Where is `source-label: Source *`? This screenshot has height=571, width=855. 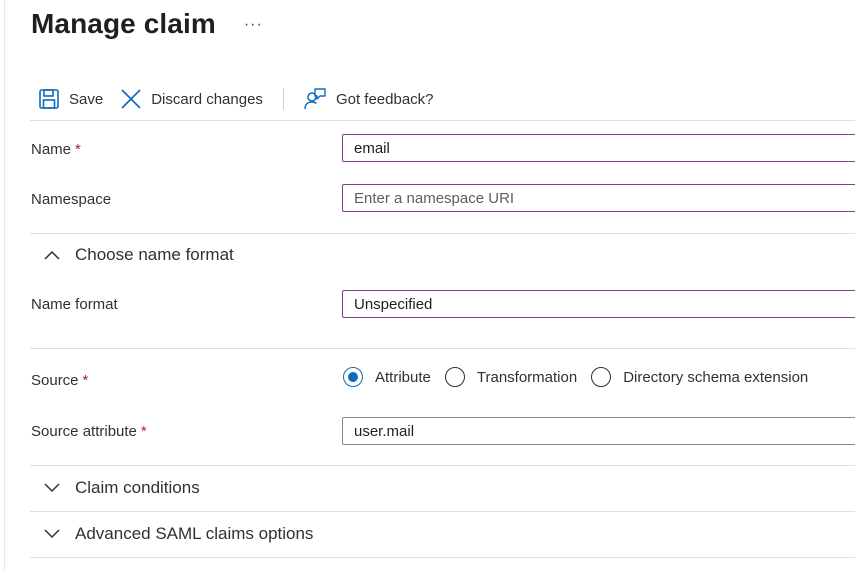 source-label: Source * is located at coordinates (59, 380).